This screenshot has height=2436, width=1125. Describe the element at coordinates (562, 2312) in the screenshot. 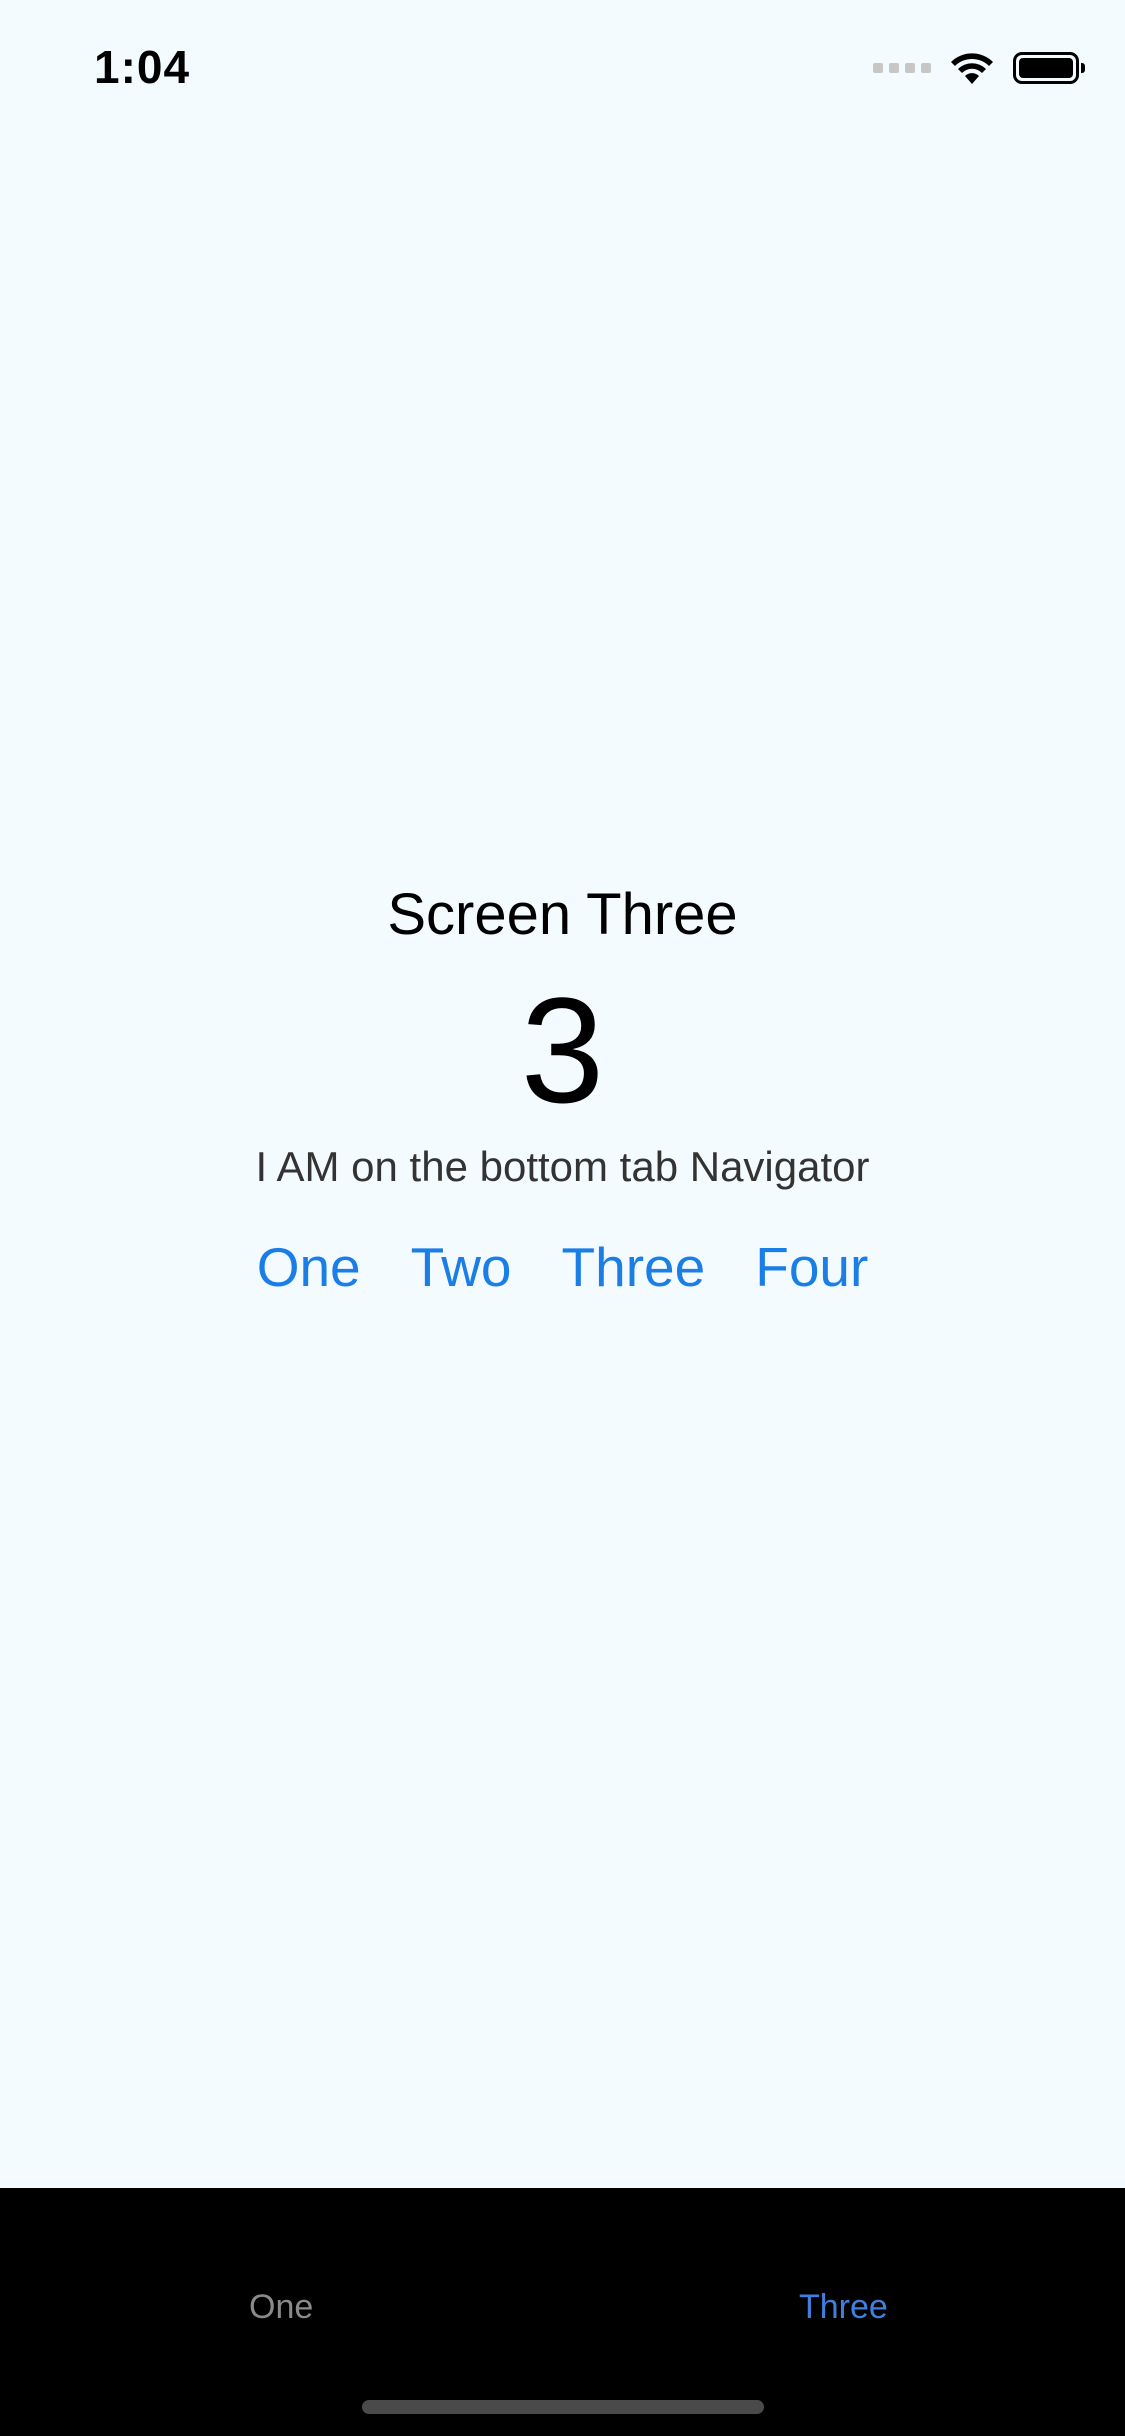

I see `bottom-tab-bar: One Three` at that location.